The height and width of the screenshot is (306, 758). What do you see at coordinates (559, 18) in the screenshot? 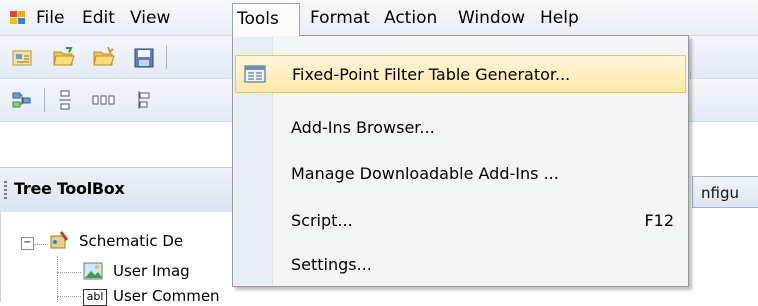
I see `menu-help: Help` at bounding box center [559, 18].